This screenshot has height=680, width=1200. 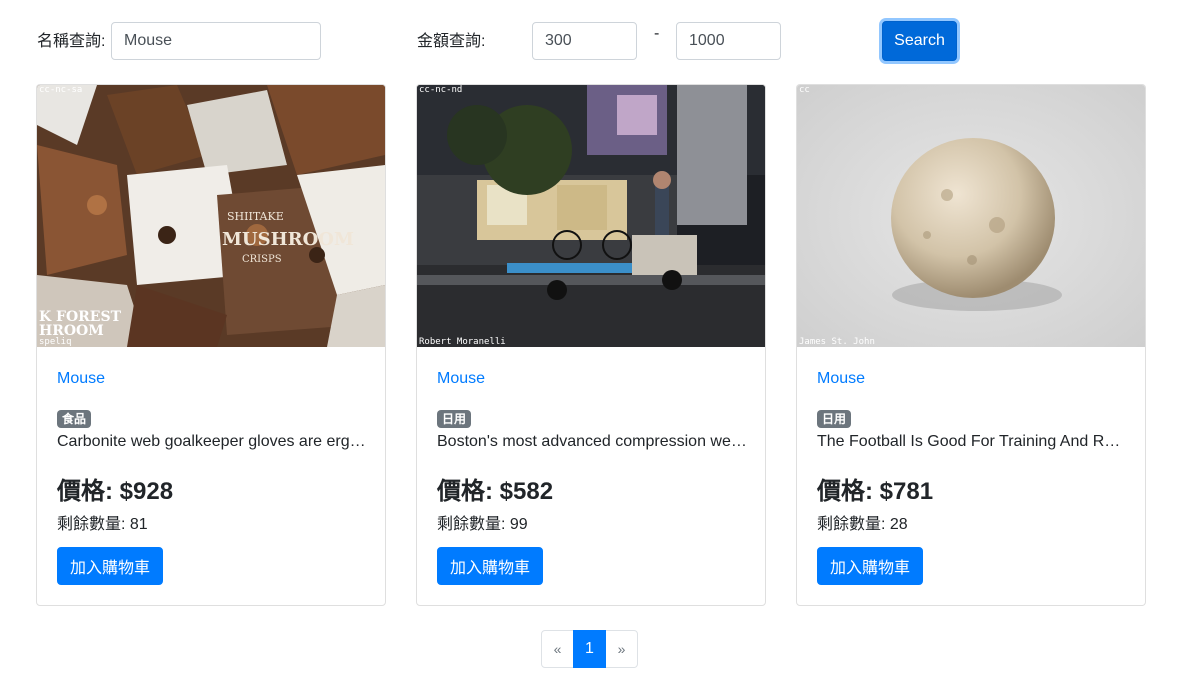 I want to click on image-text: MUSHROOM, so click(x=288, y=239).